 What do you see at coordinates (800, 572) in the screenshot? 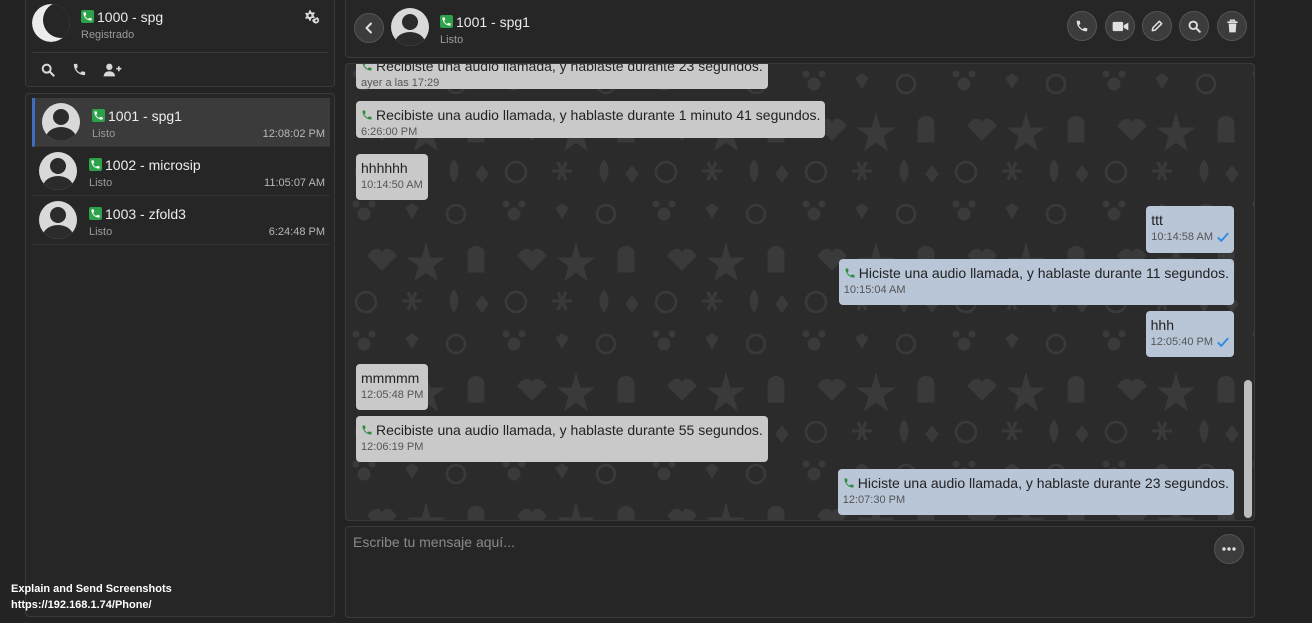
I see `compose-box` at bounding box center [800, 572].